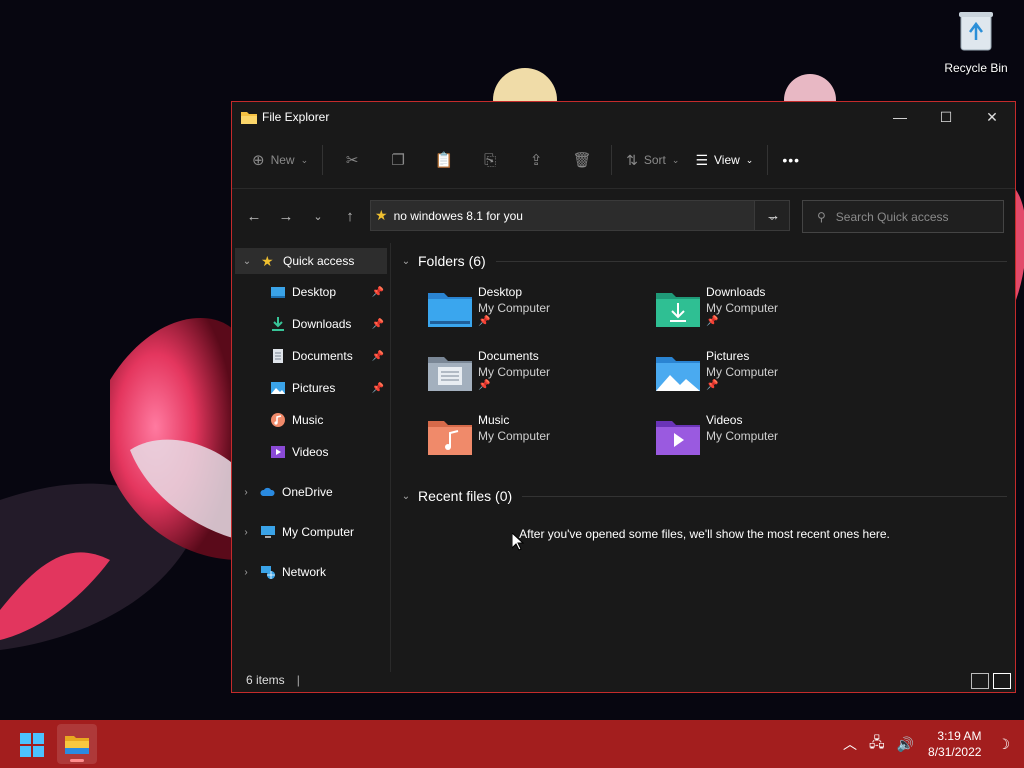 The height and width of the screenshot is (768, 1024). Describe the element at coordinates (678, 374) in the screenshot. I see `pictures-folder-icon` at that location.